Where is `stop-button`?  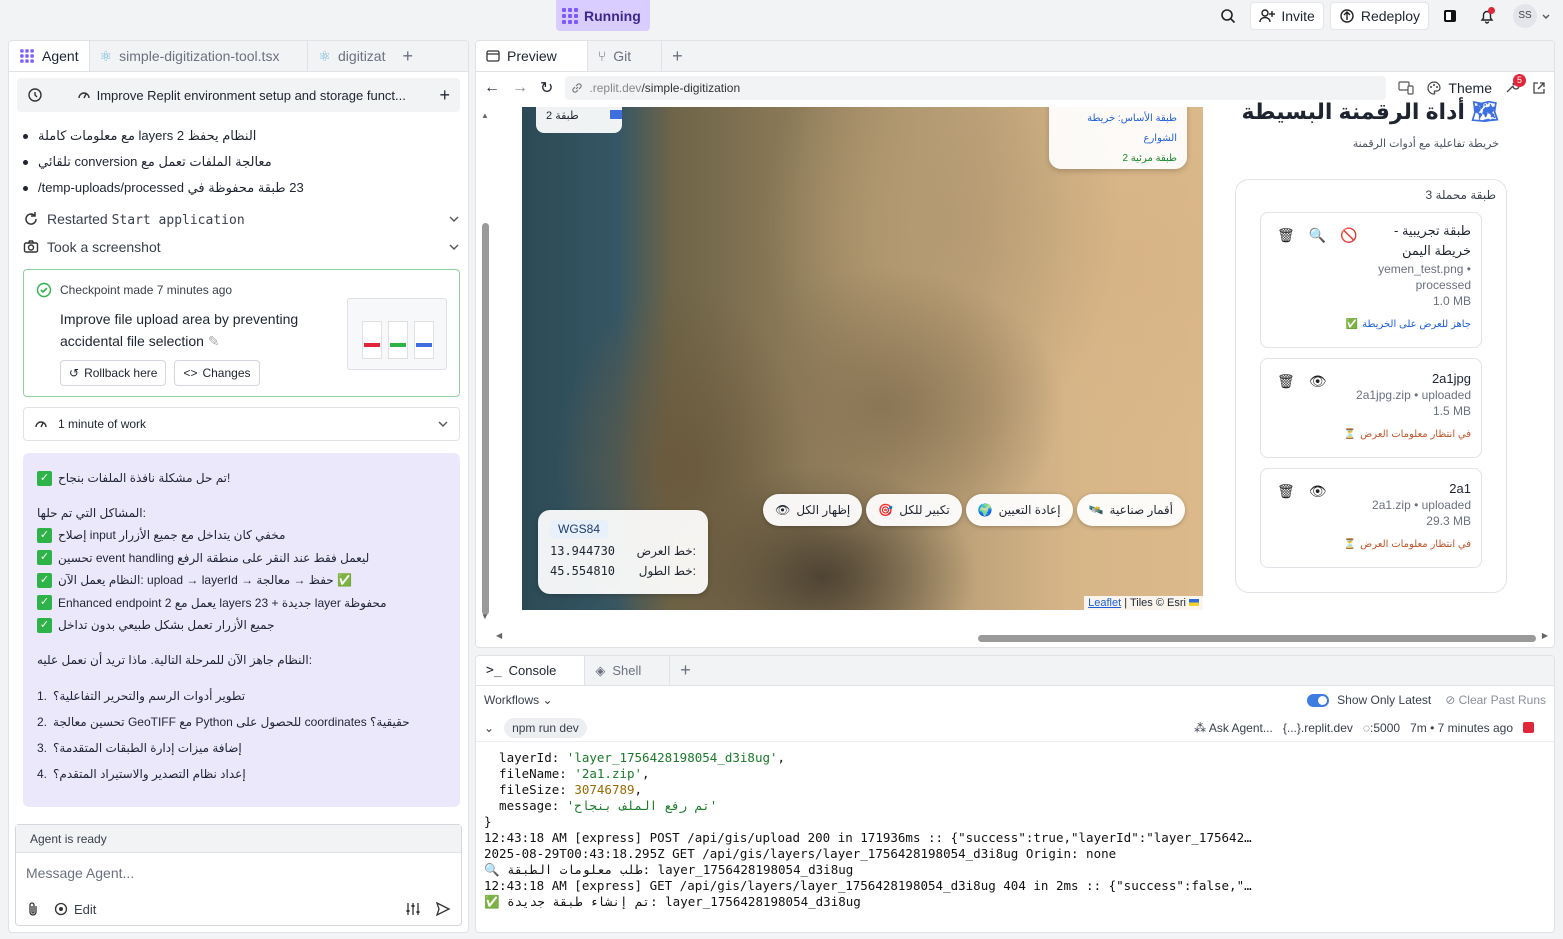
stop-button is located at coordinates (1528, 727).